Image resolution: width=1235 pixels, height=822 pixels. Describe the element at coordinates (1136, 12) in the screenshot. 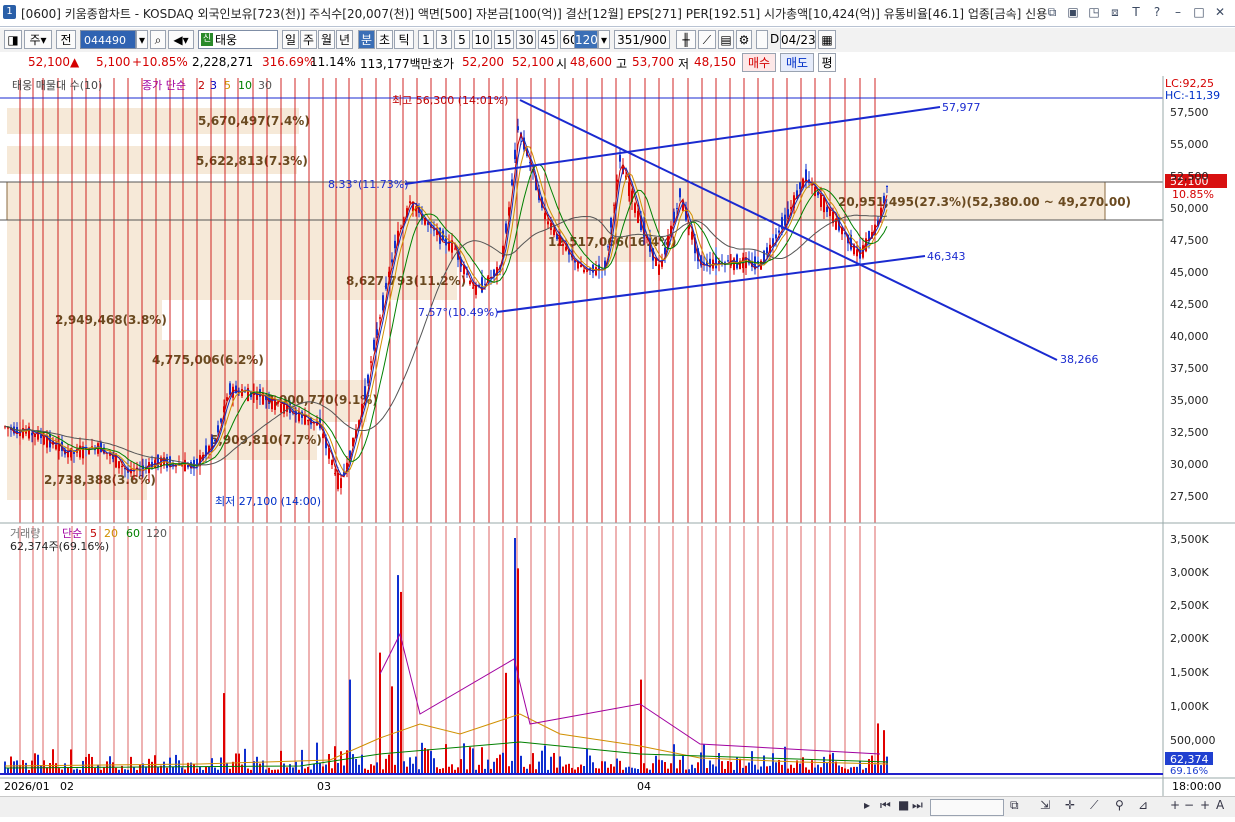

I see `font-icon: T` at that location.